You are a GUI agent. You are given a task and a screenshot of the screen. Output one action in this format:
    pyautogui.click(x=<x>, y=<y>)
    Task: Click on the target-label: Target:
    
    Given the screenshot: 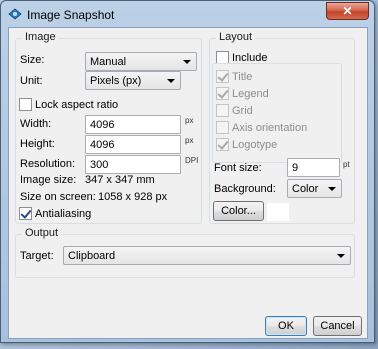 What is the action you would take?
    pyautogui.click(x=37, y=256)
    